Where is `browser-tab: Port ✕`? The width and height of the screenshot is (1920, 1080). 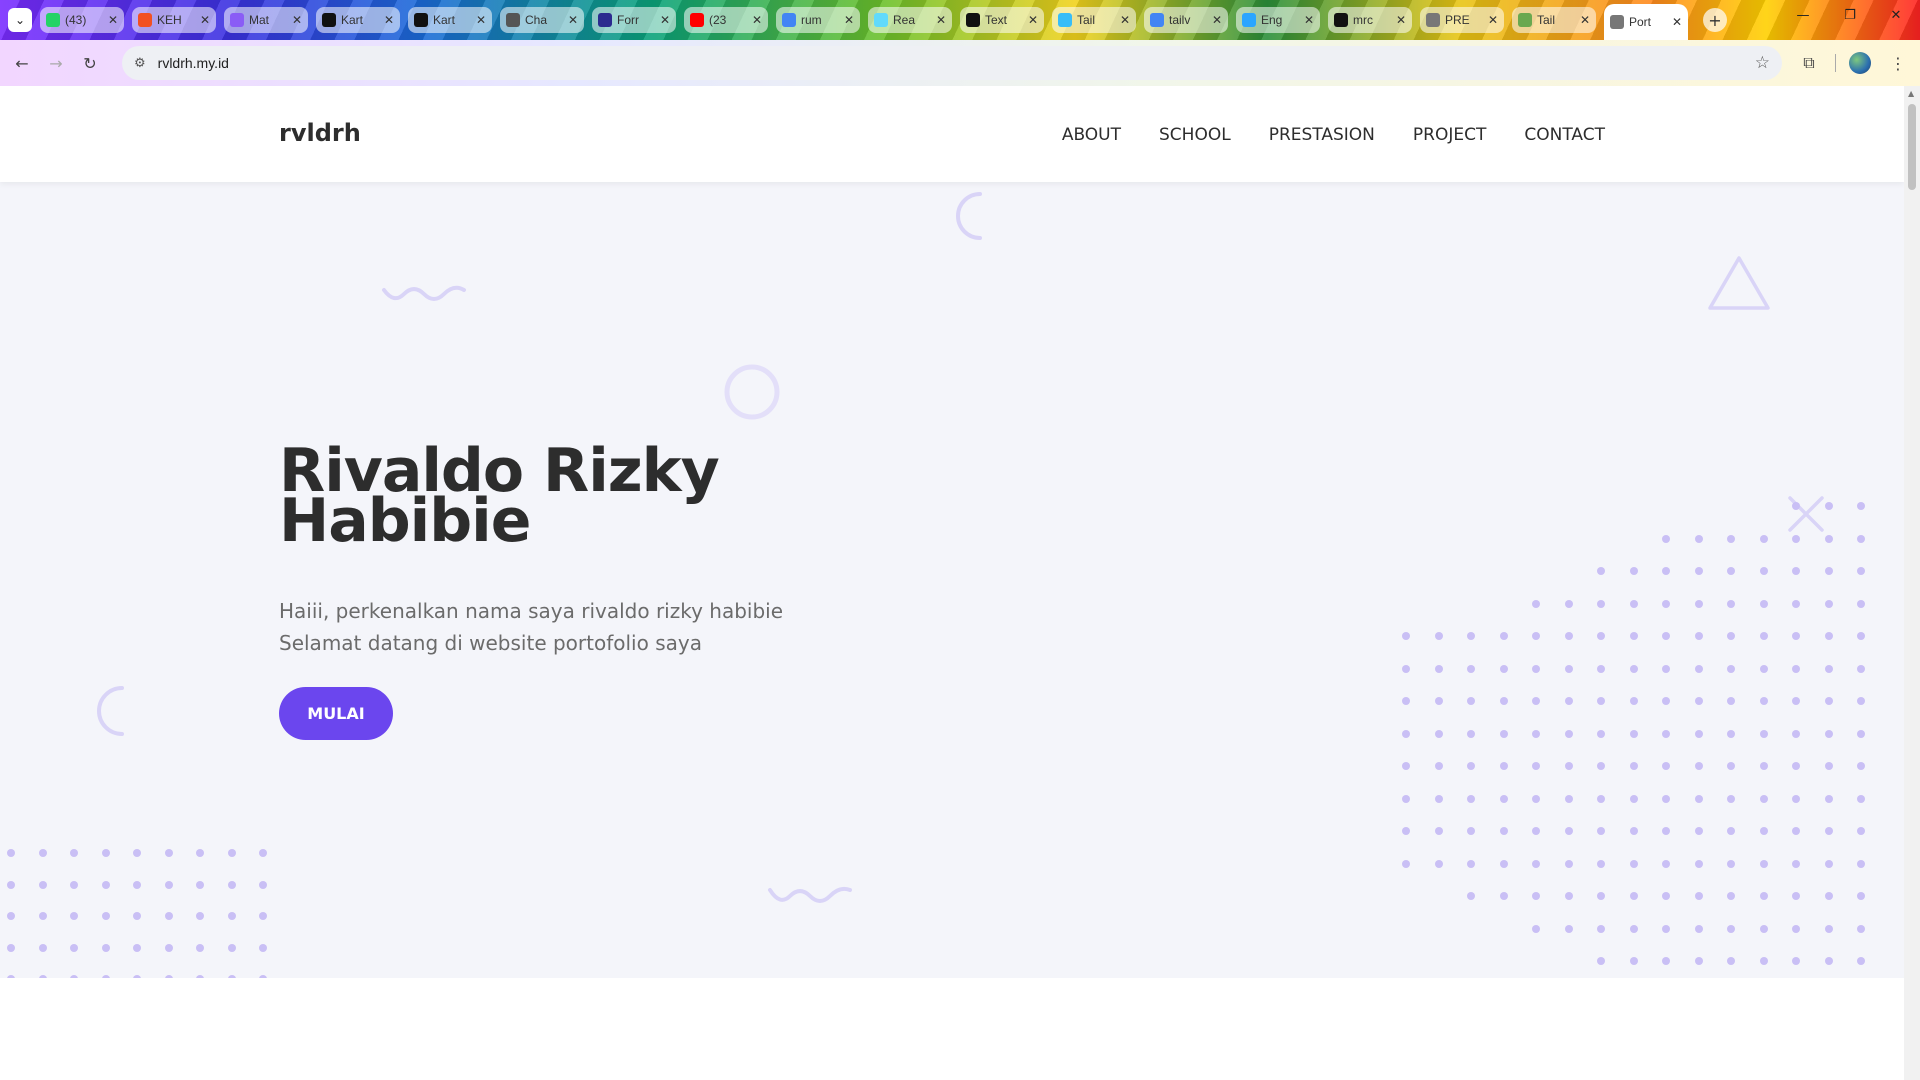 browser-tab: Port ✕ is located at coordinates (1646, 22).